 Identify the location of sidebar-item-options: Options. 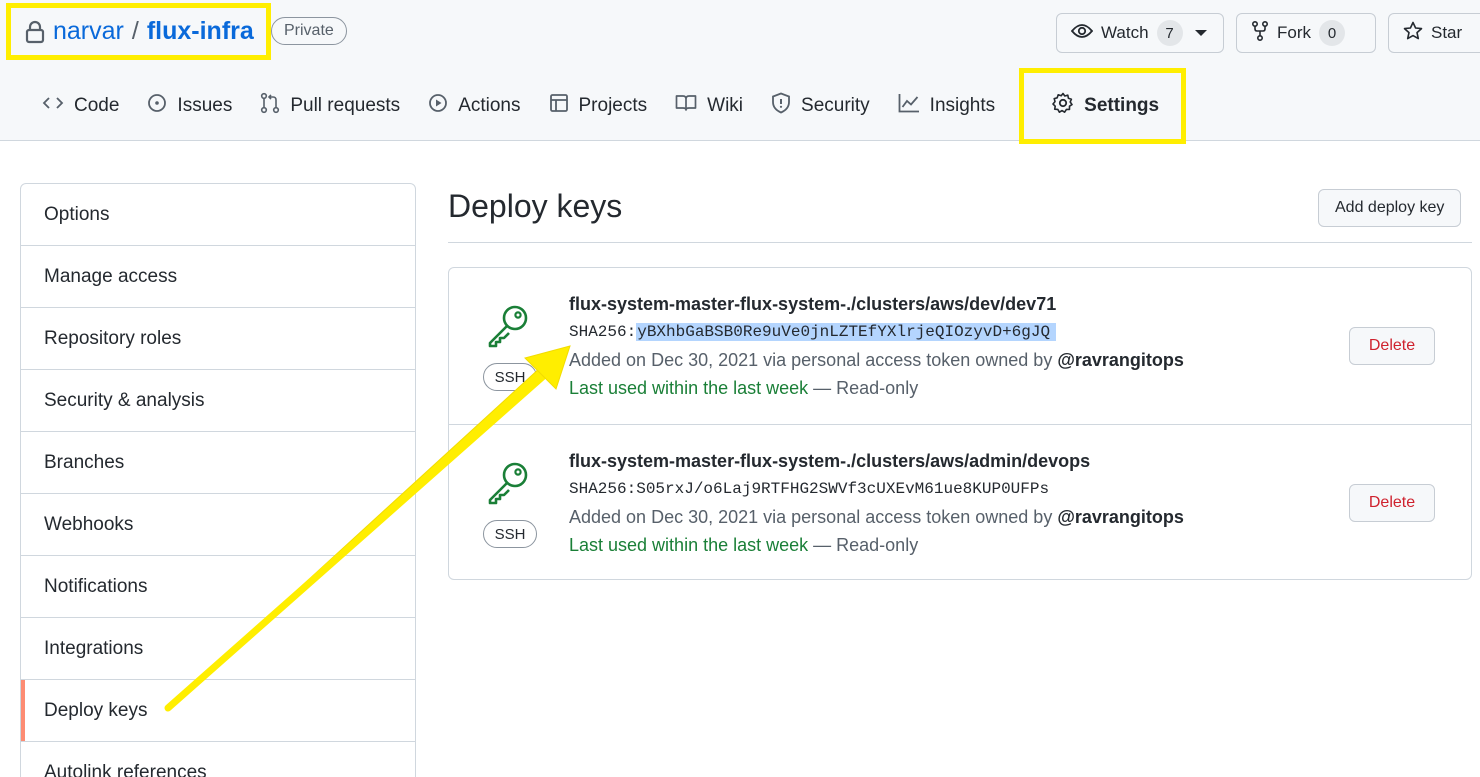
(218, 215).